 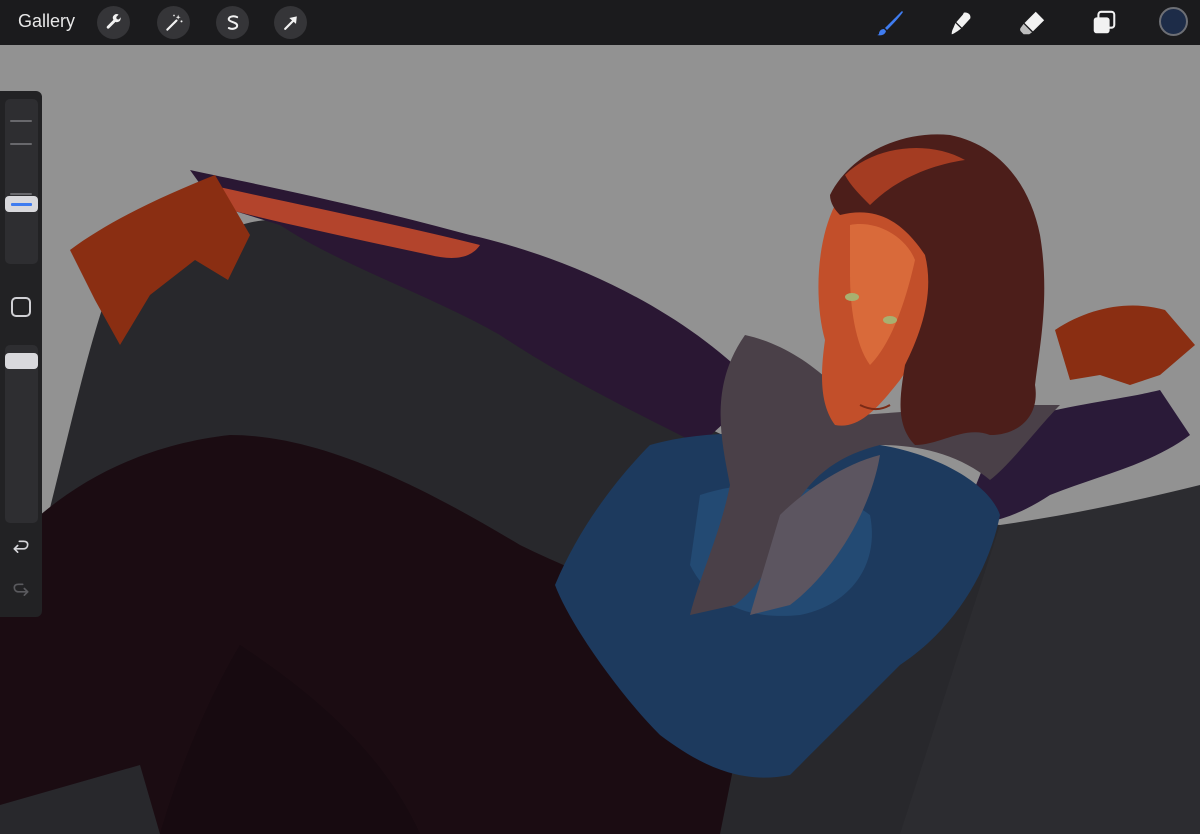 I want to click on left-sidebar, so click(x=21, y=354).